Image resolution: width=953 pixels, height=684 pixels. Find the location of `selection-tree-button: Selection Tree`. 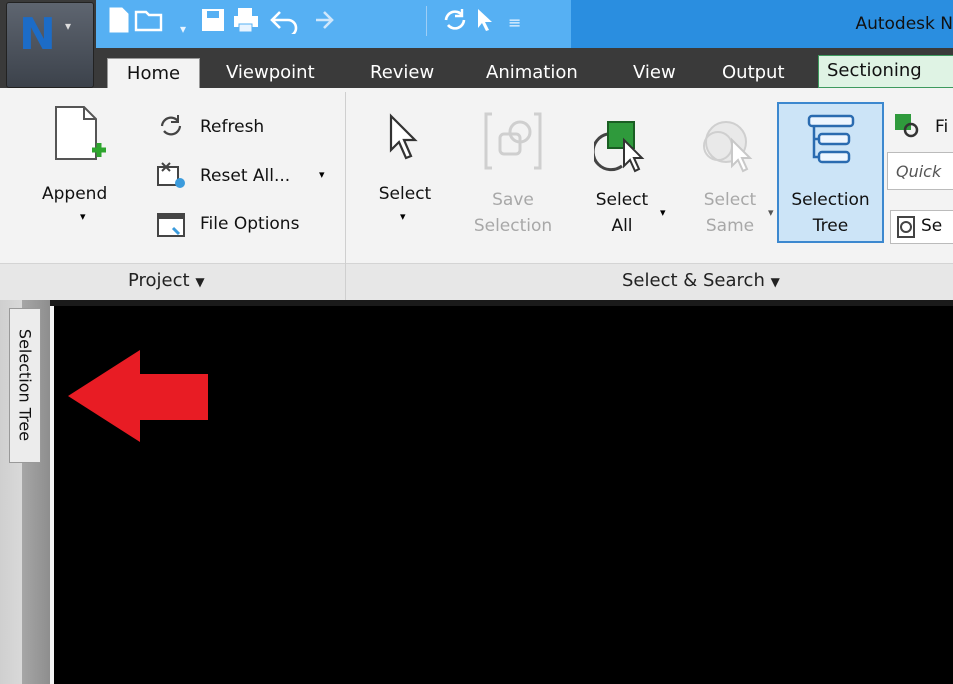

selection-tree-button: Selection Tree is located at coordinates (830, 172).